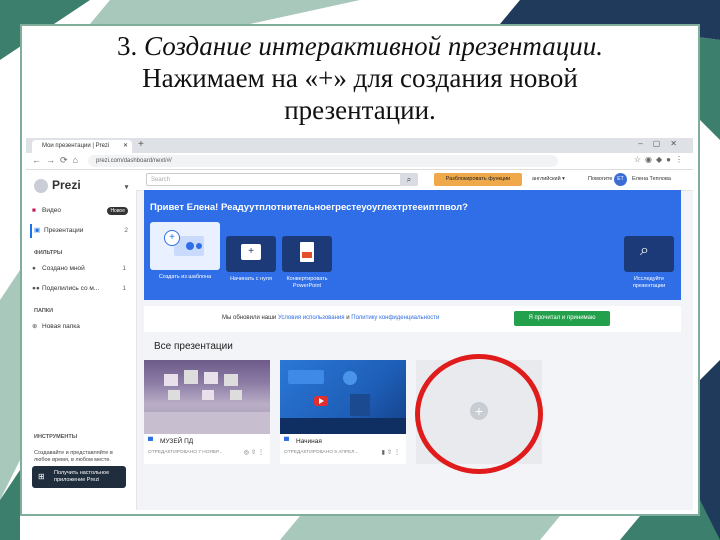 This screenshot has width=720, height=540. I want to click on all-presentations-heading: Все презентации, so click(193, 346).